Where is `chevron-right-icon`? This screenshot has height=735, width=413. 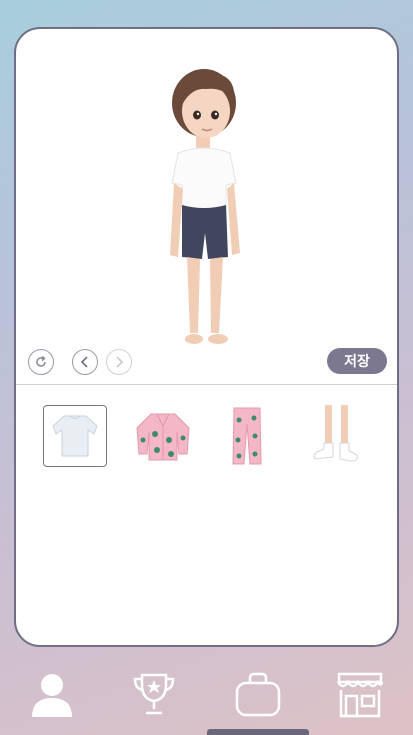 chevron-right-icon is located at coordinates (120, 362).